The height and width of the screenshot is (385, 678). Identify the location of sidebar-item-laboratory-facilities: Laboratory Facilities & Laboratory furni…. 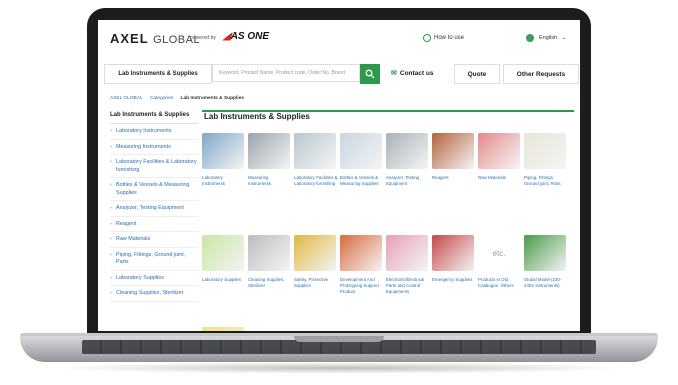
(154, 166).